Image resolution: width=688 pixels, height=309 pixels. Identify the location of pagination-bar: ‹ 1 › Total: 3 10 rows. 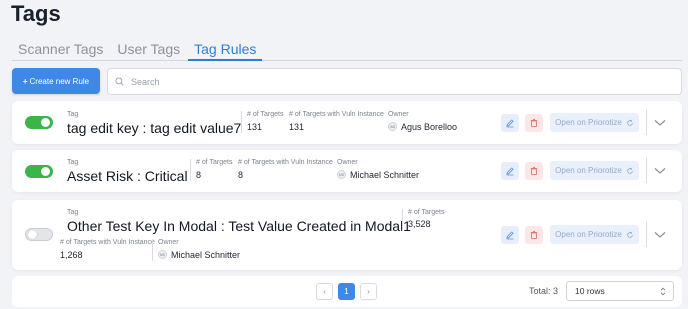
(347, 291).